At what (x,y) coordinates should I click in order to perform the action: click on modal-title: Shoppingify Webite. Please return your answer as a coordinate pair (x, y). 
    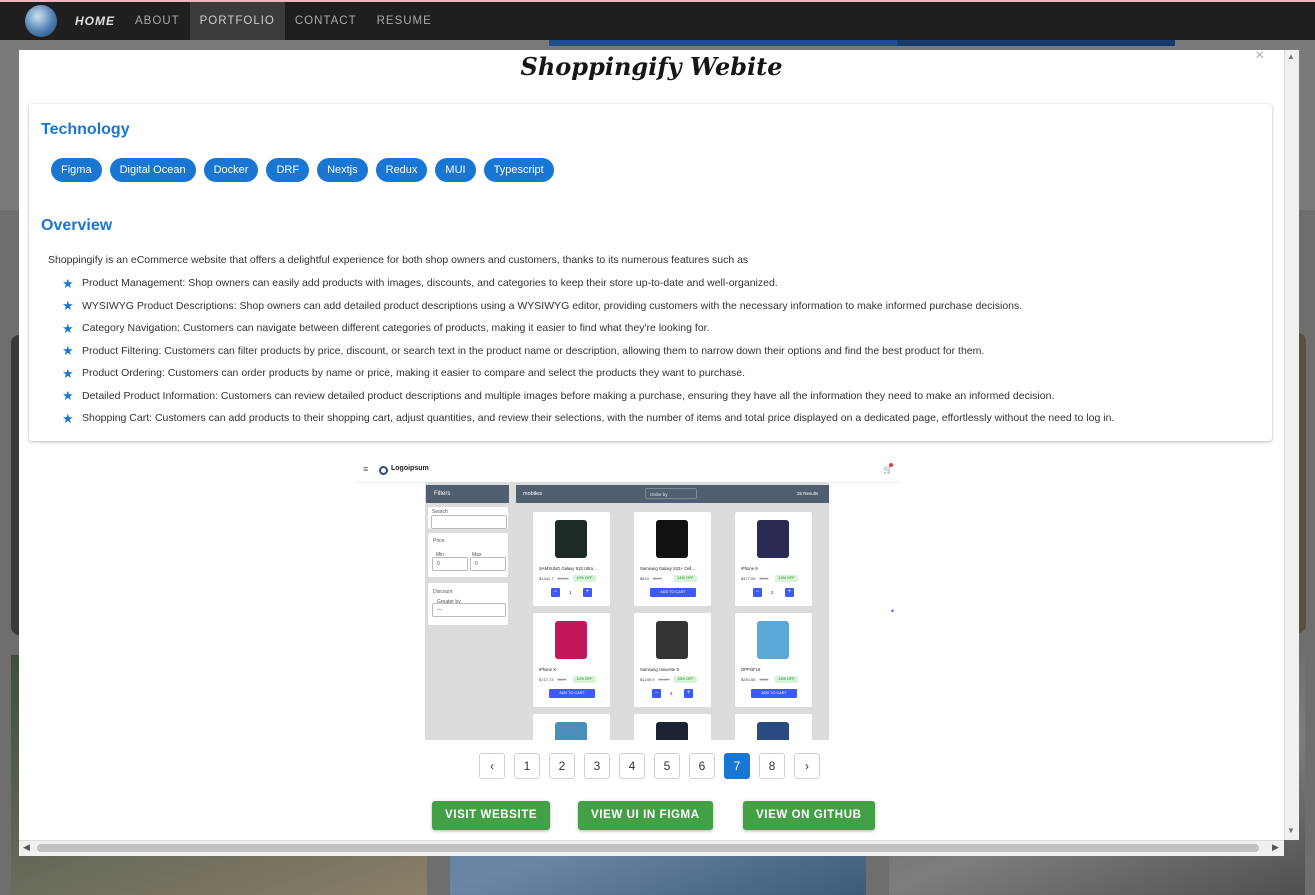
    Looking at the image, I should click on (651, 66).